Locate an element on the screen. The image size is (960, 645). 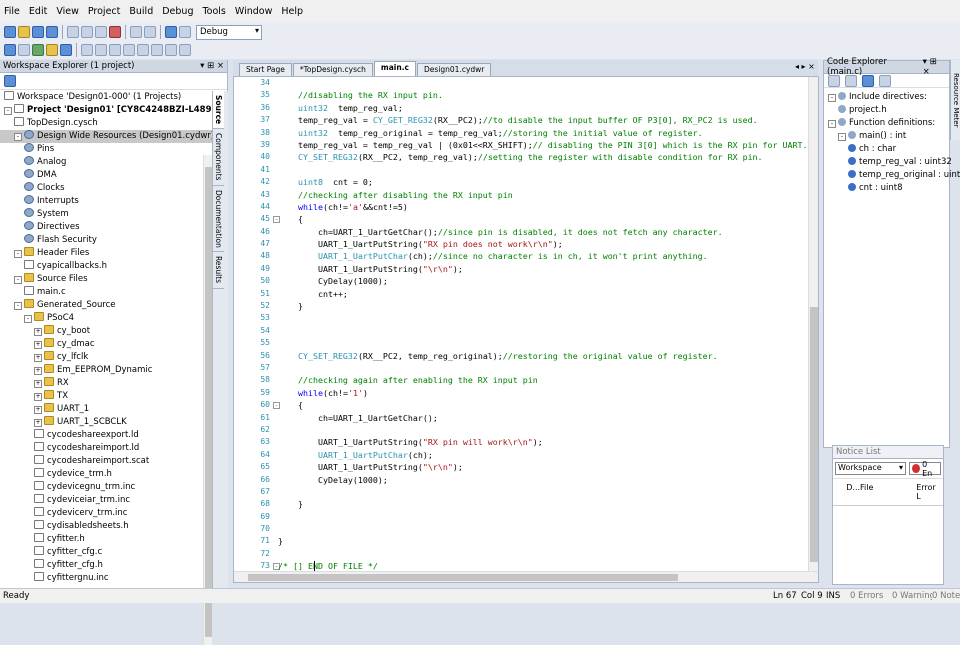
workspace-tree-item: cycodeshareimport.scat is located at coordinates (106, 461).